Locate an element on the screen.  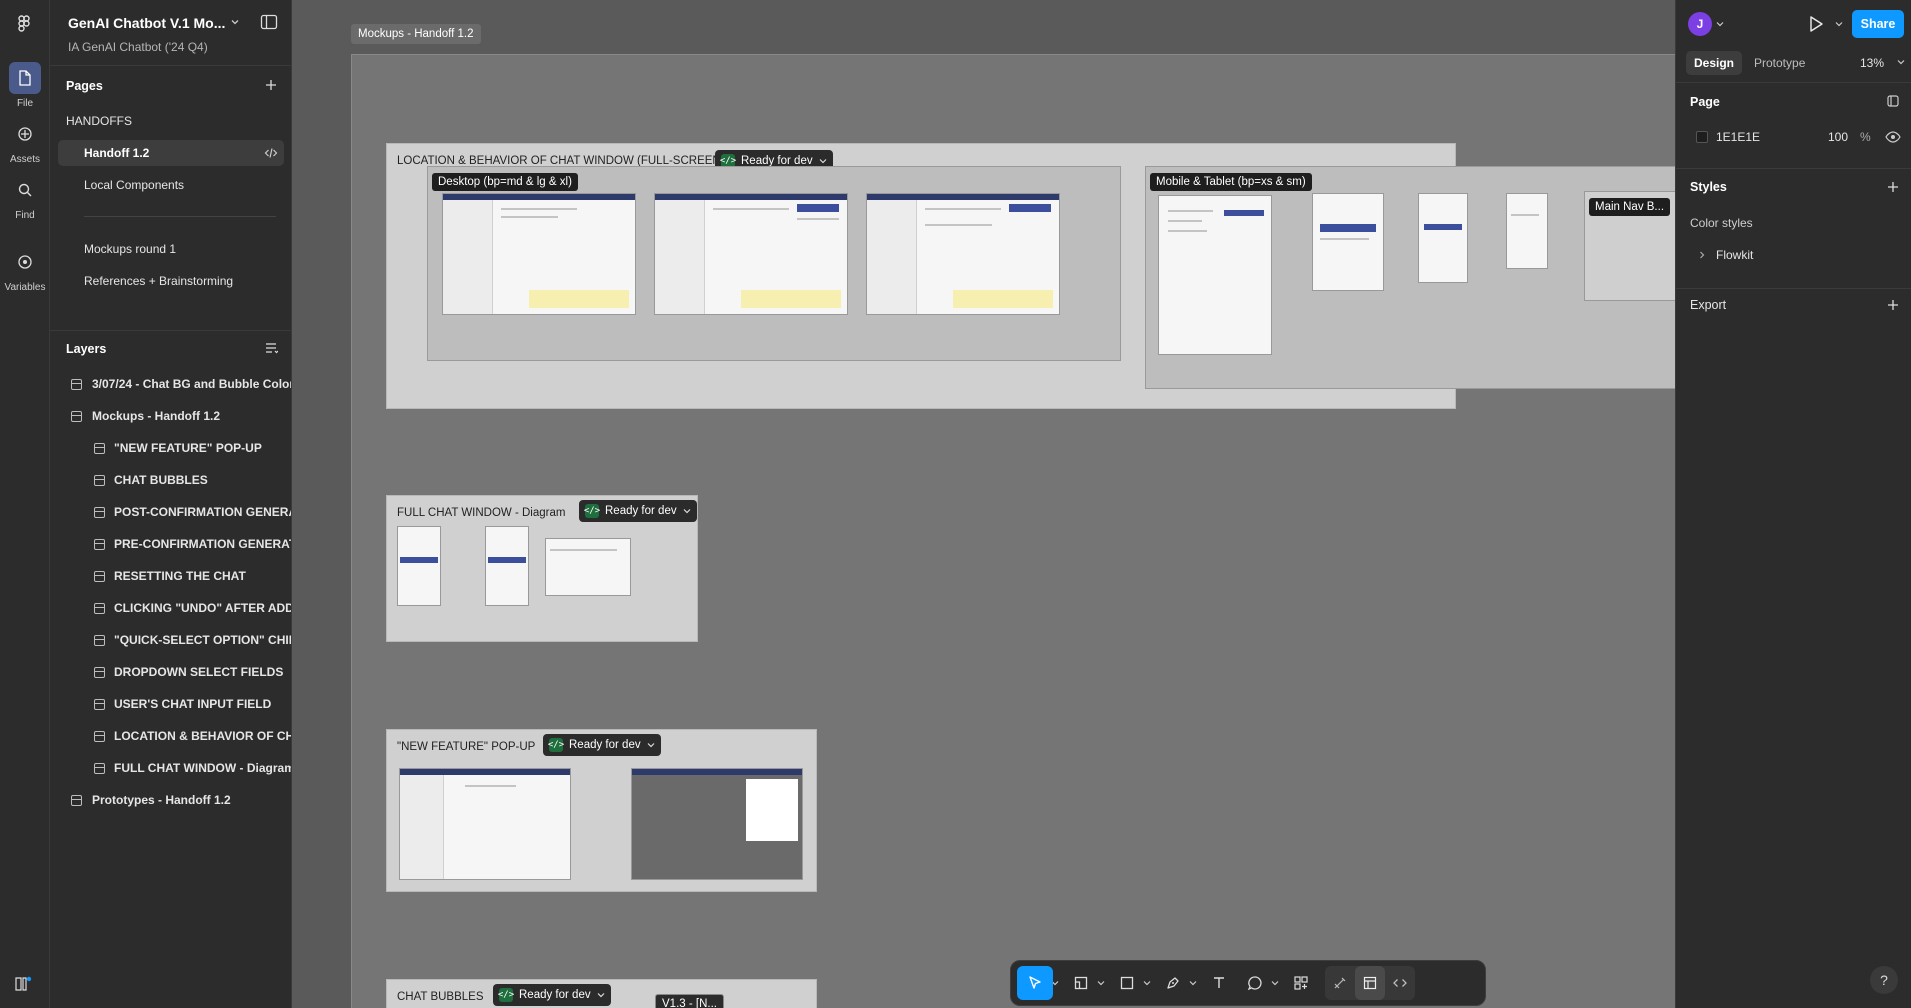
layer-item: Prototypes - Handoff 1.2 is located at coordinates (174, 800).